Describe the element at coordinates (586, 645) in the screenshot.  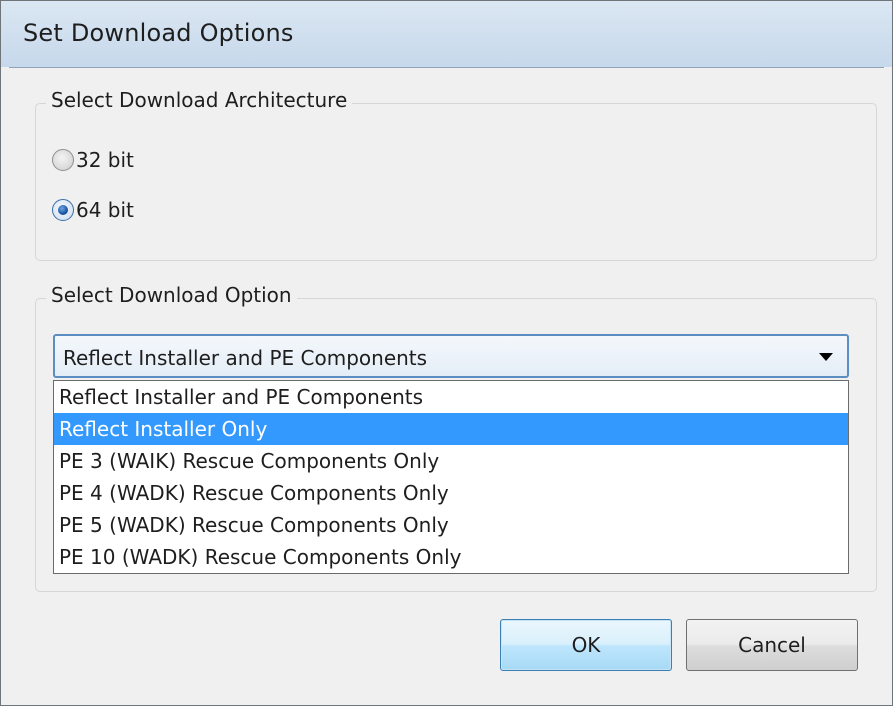
I see `ok-button: OK` at that location.